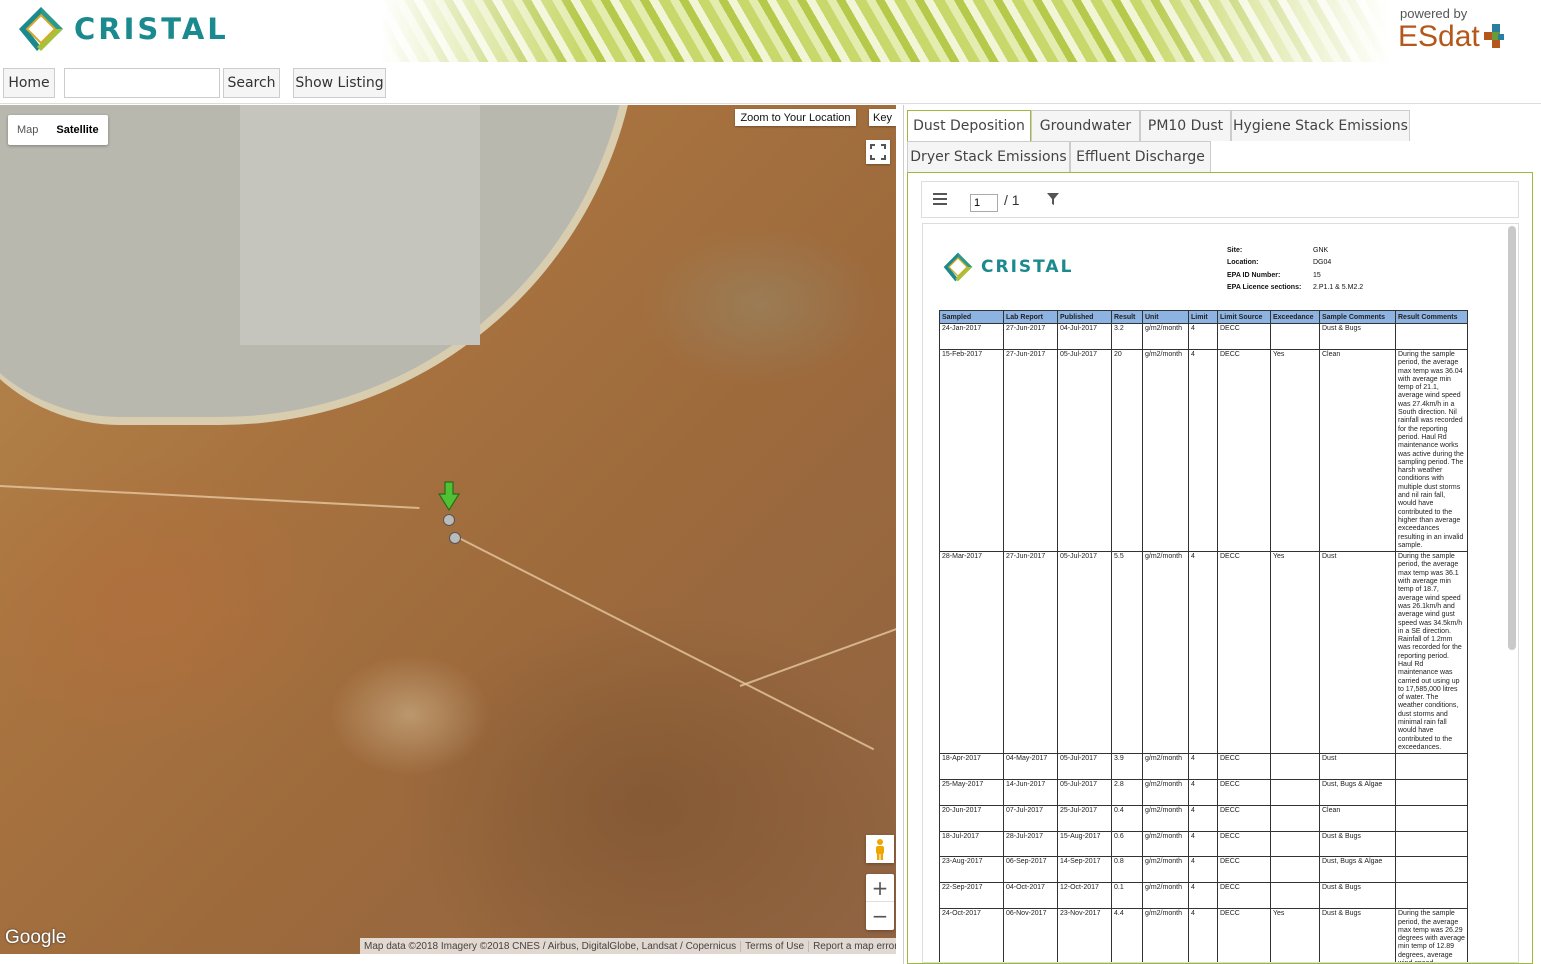 This screenshot has width=1541, height=964. What do you see at coordinates (882, 117) in the screenshot?
I see `map-key-button: Key` at bounding box center [882, 117].